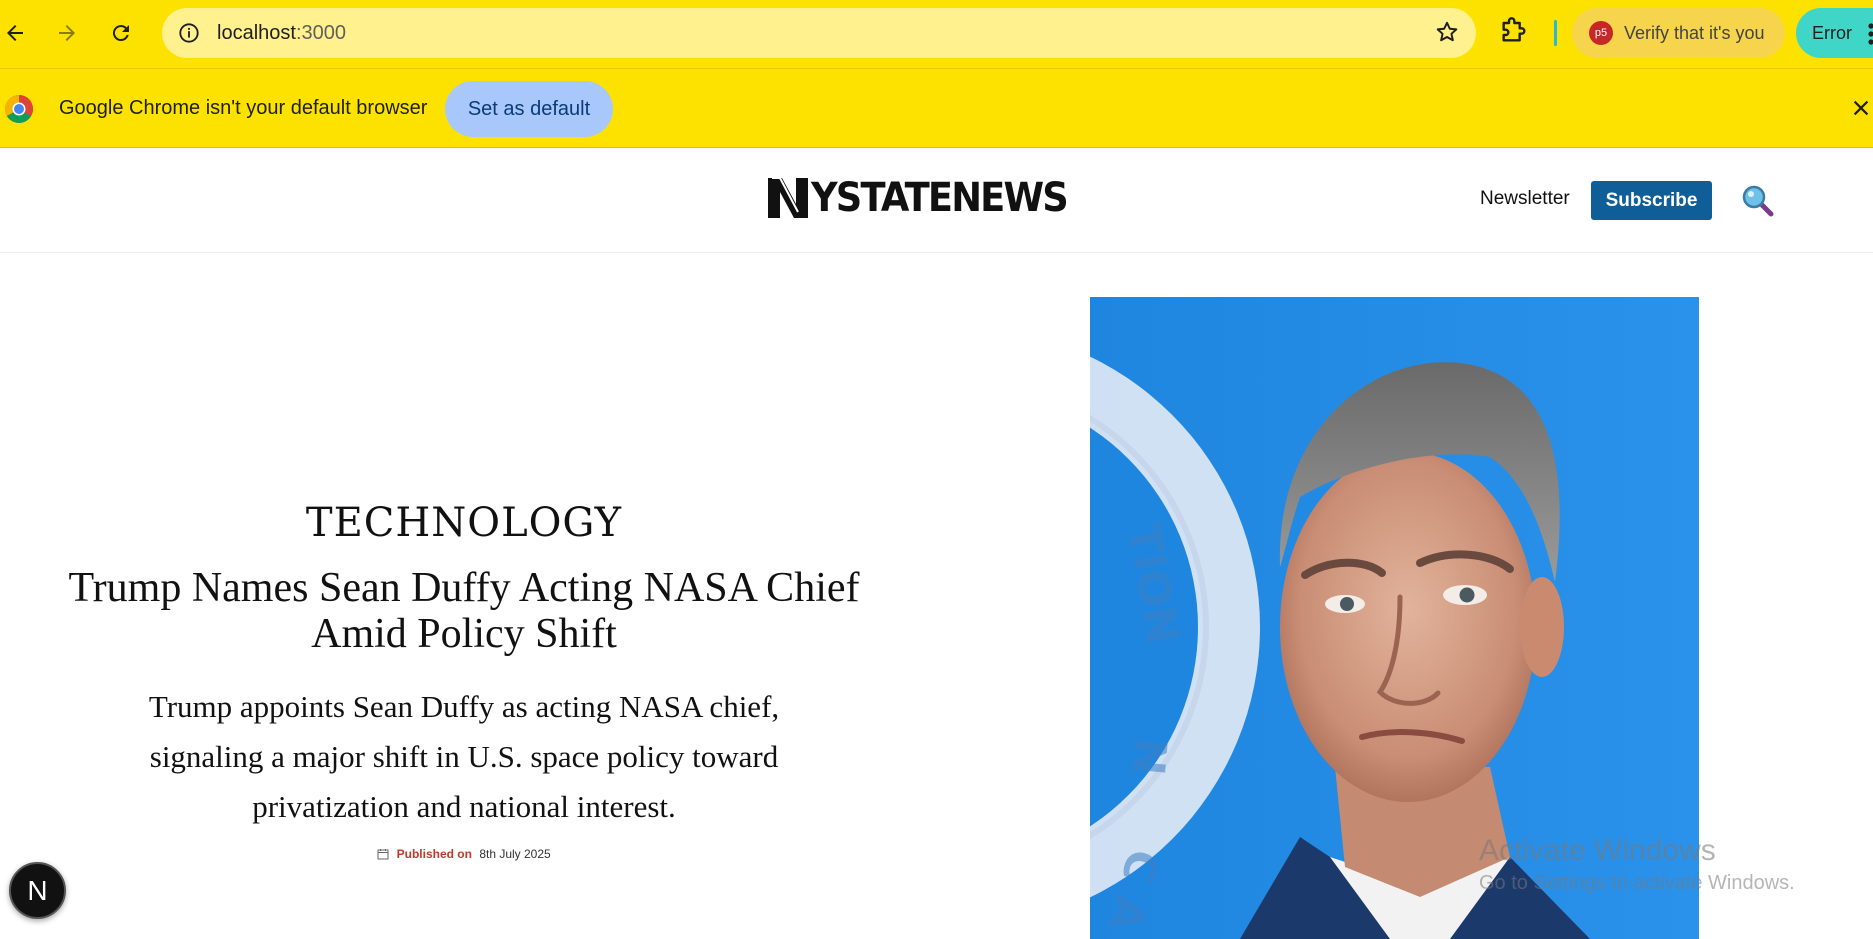 Image resolution: width=1873 pixels, height=939 pixels. I want to click on url-host: localhost, so click(256, 33).